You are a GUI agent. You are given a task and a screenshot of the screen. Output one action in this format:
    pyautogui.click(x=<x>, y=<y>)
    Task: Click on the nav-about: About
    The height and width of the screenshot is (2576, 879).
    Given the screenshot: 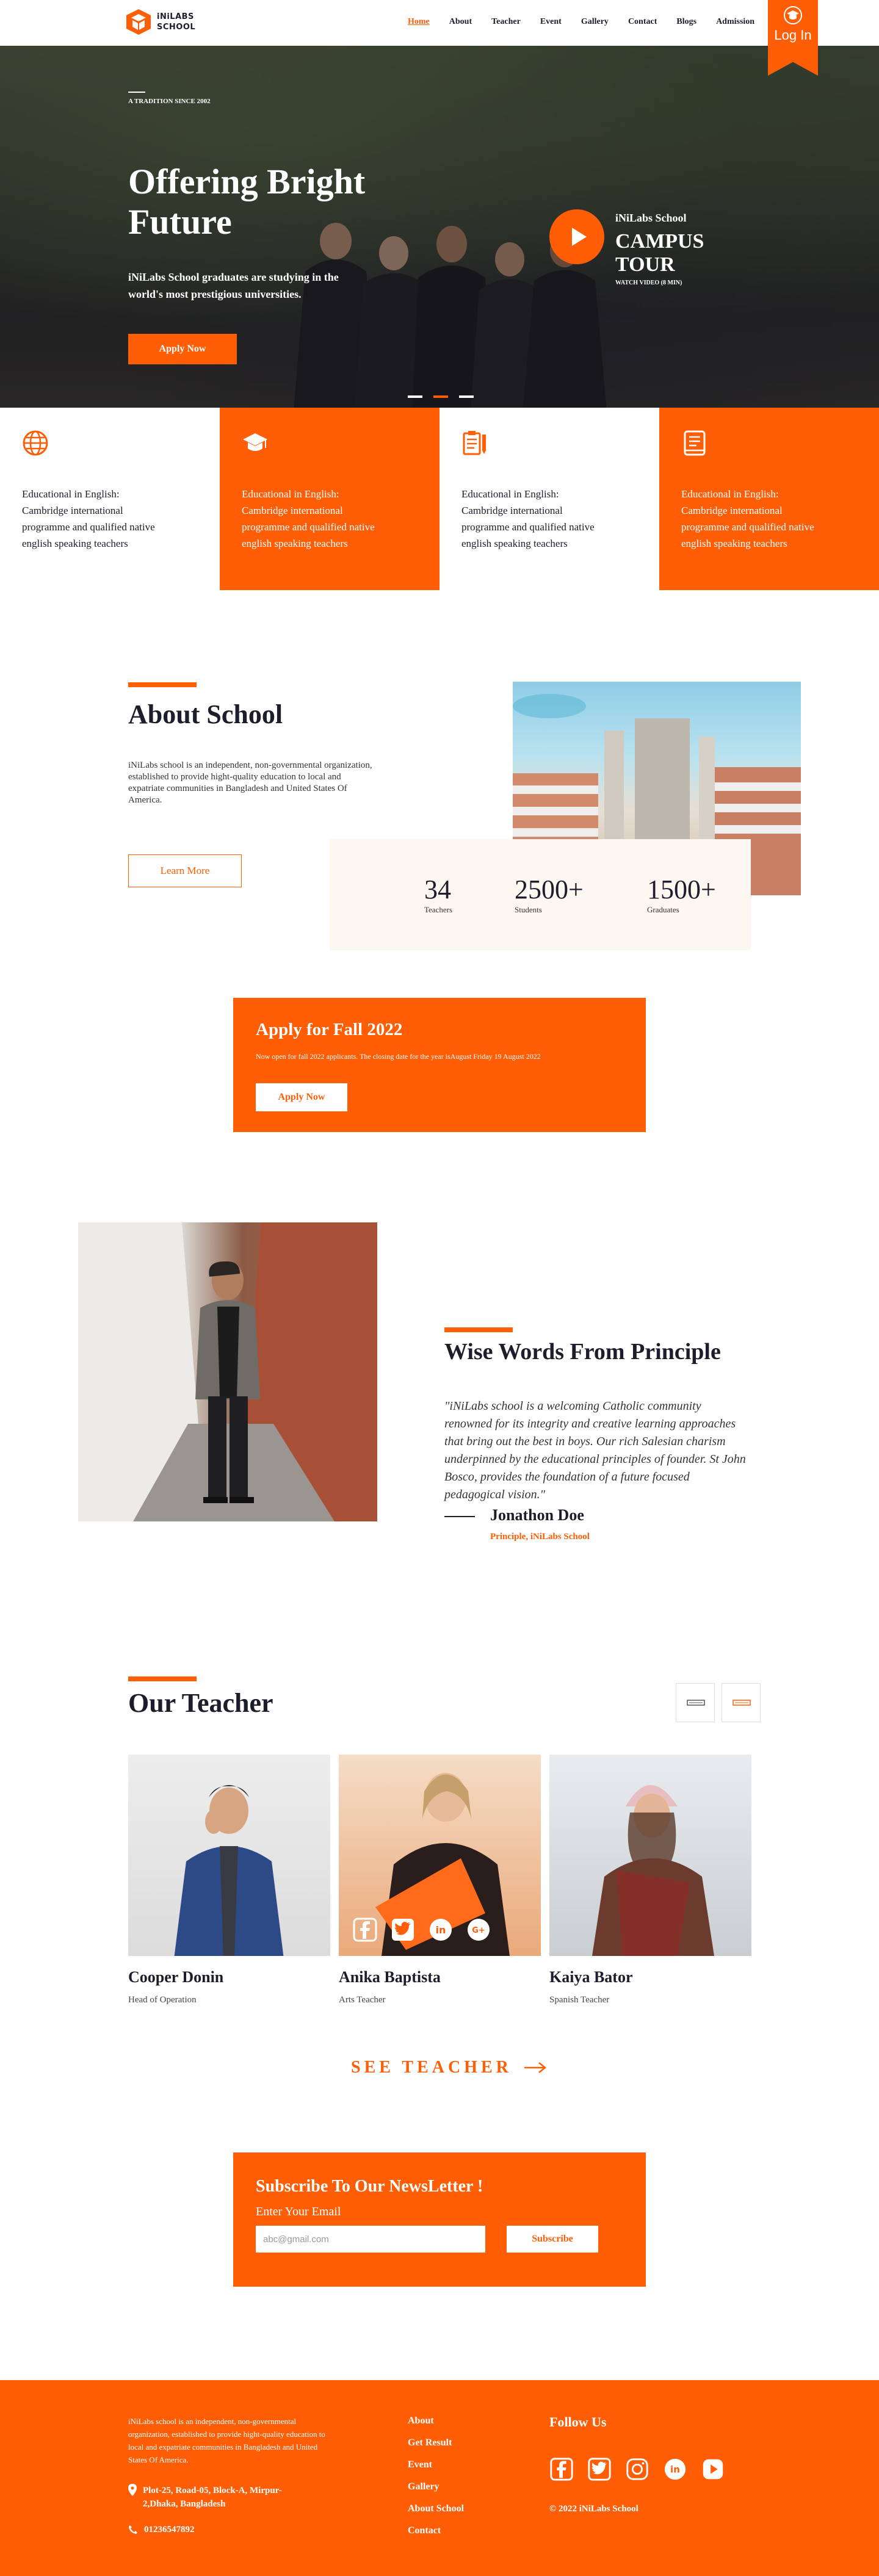 What is the action you would take?
    pyautogui.click(x=460, y=22)
    